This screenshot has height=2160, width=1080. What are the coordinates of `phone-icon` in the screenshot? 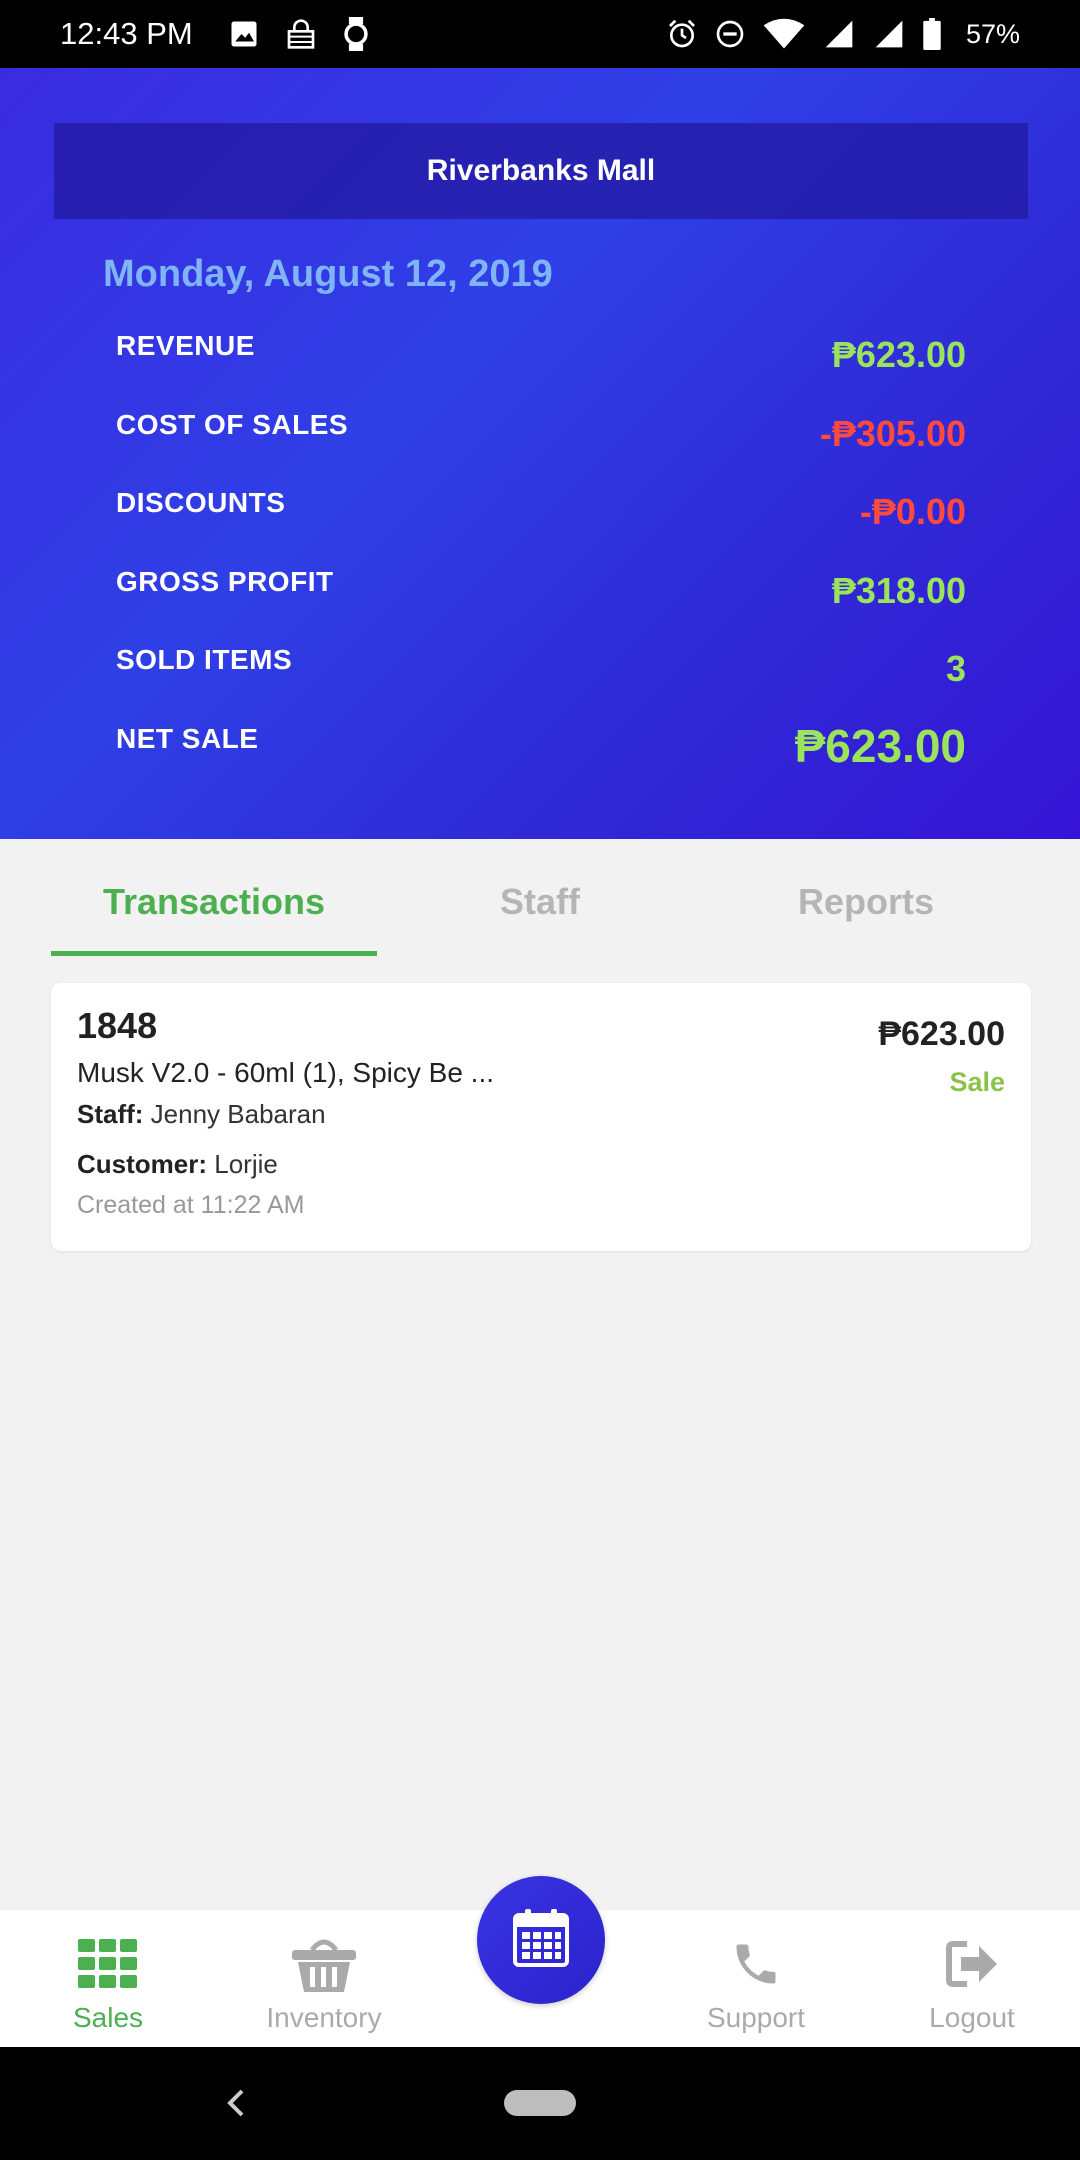 It's located at (756, 1964).